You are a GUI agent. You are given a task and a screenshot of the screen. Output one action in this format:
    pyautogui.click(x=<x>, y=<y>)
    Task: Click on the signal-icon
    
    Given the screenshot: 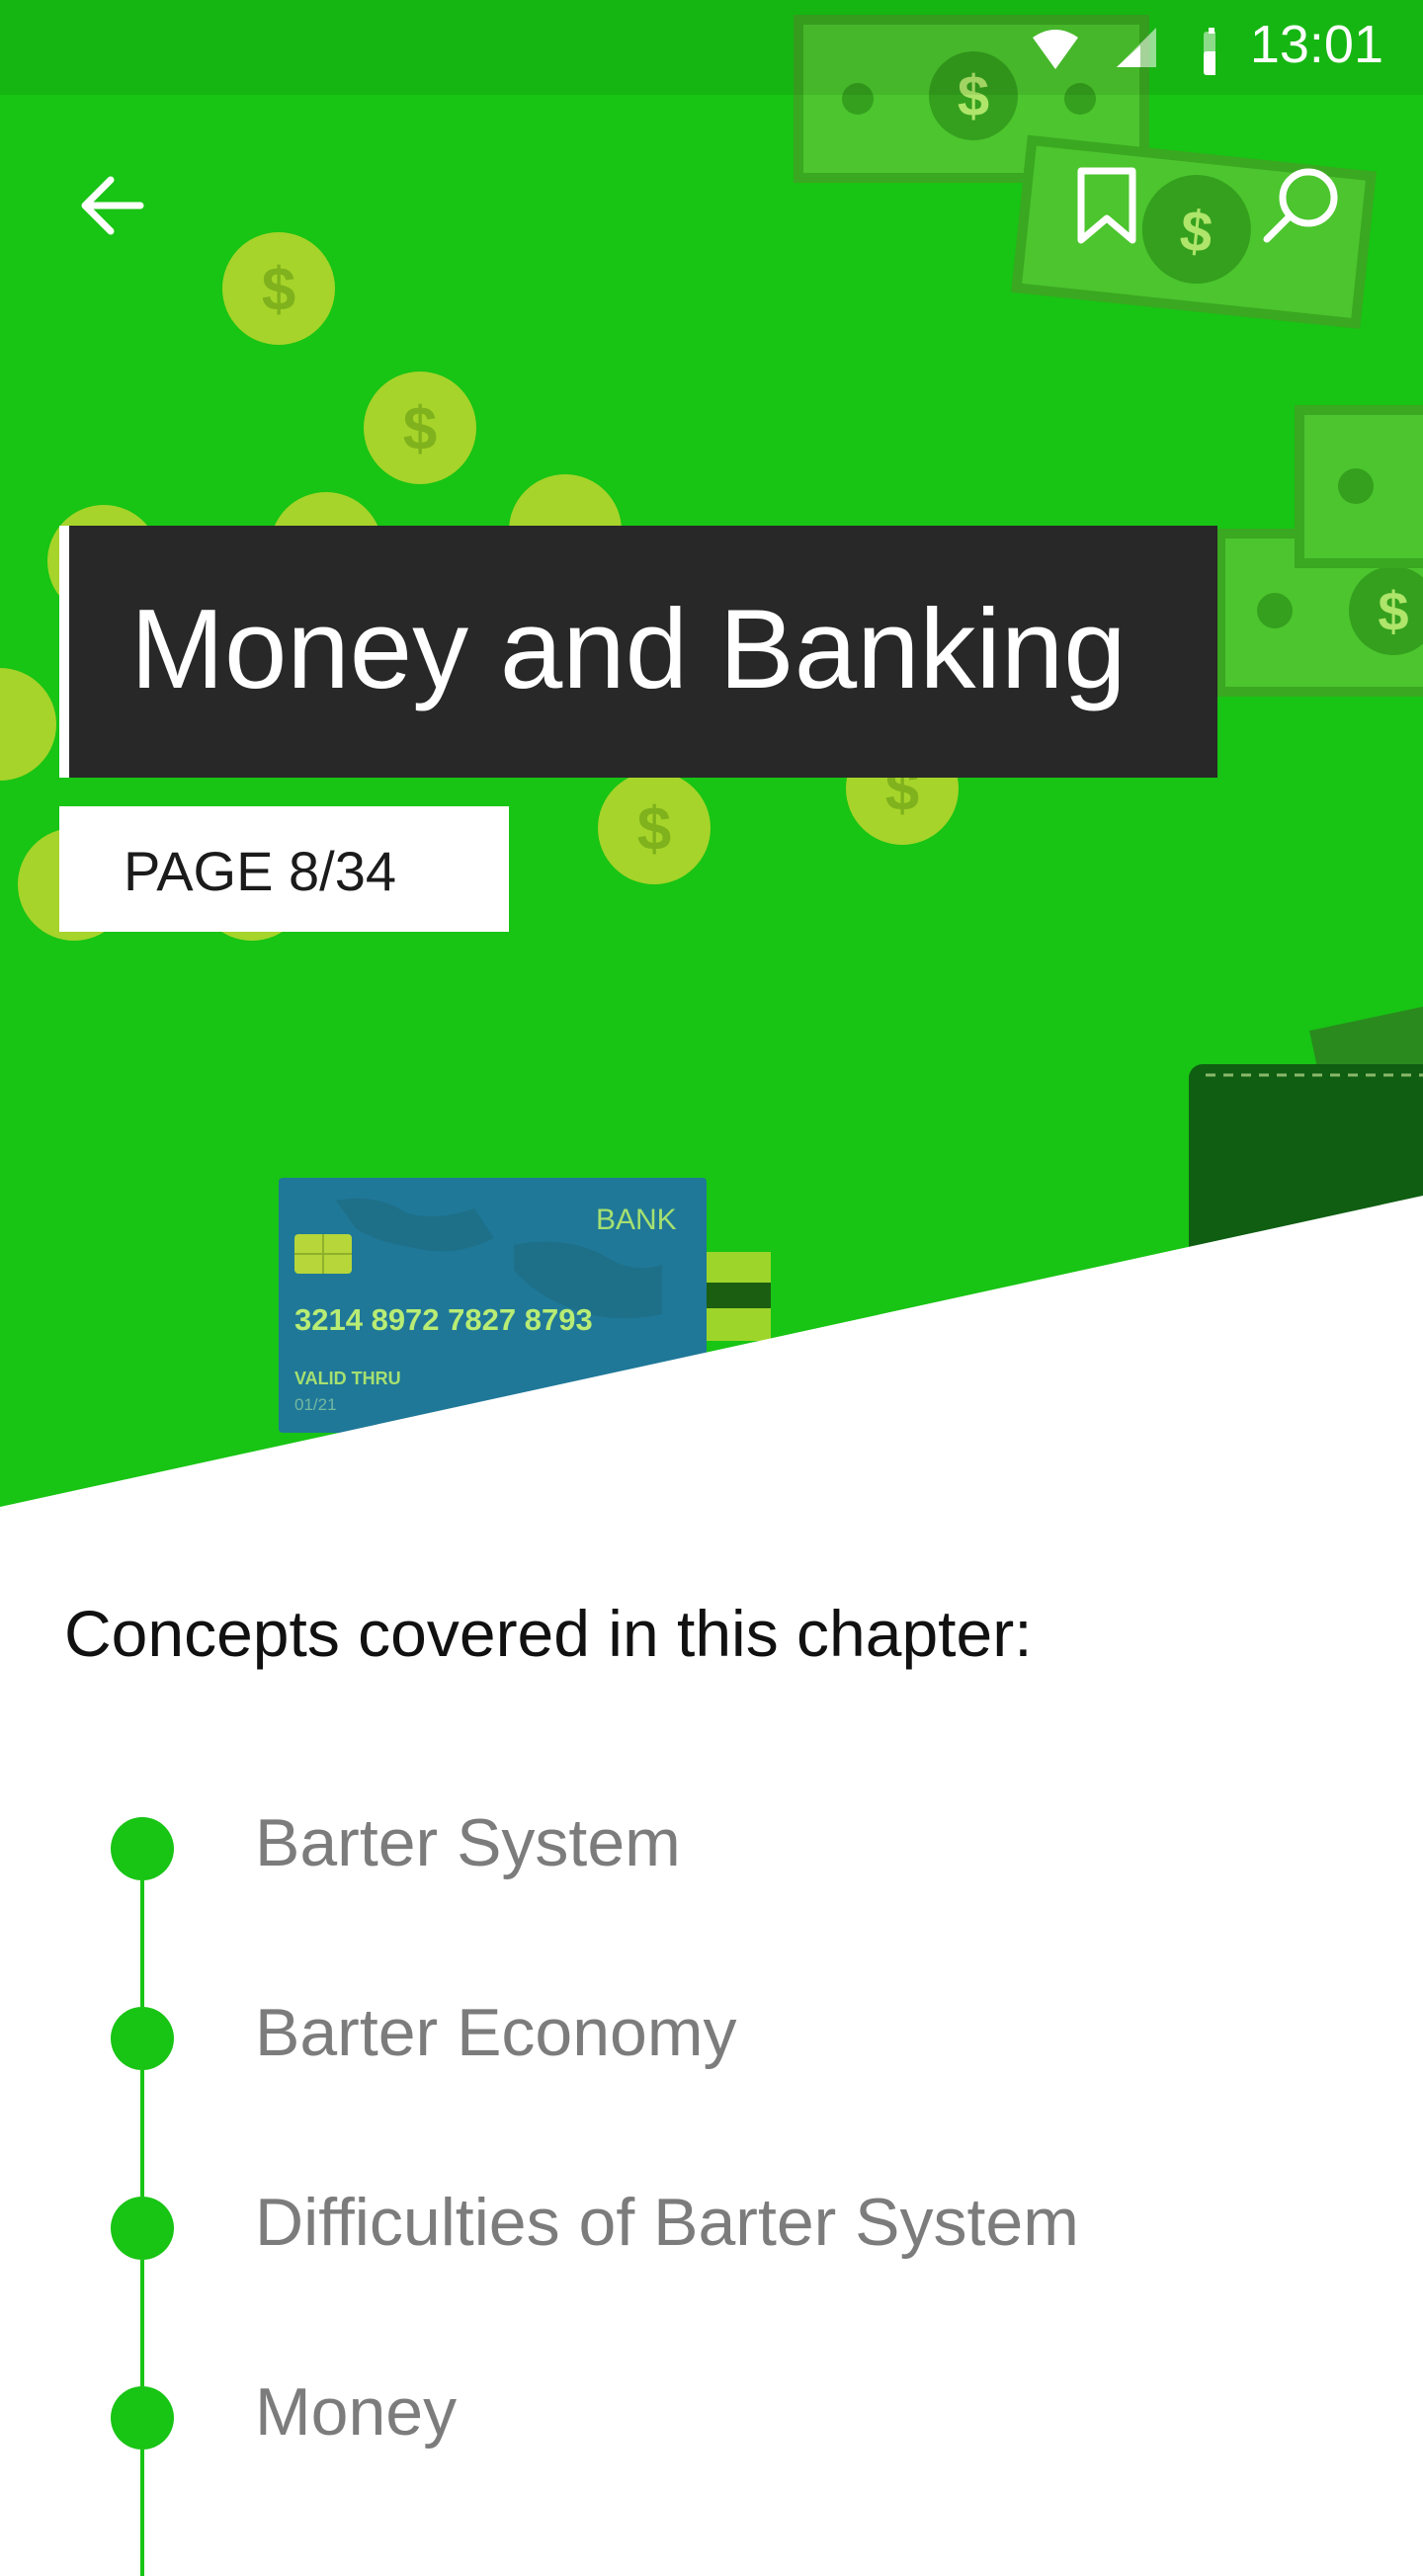 What is the action you would take?
    pyautogui.click(x=1136, y=47)
    